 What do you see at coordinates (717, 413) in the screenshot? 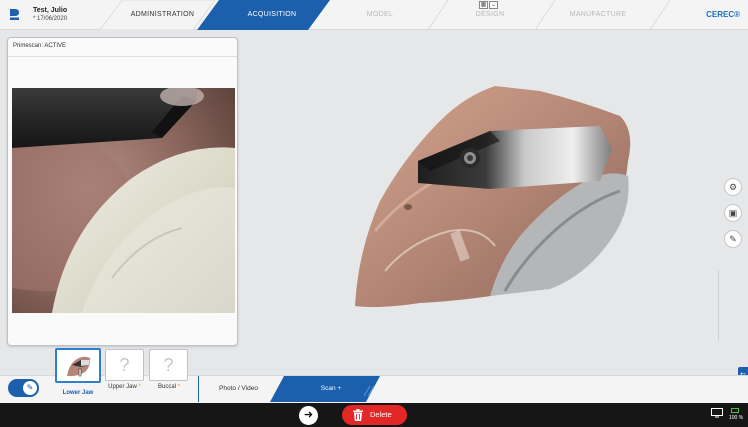
I see `monitor-icon` at bounding box center [717, 413].